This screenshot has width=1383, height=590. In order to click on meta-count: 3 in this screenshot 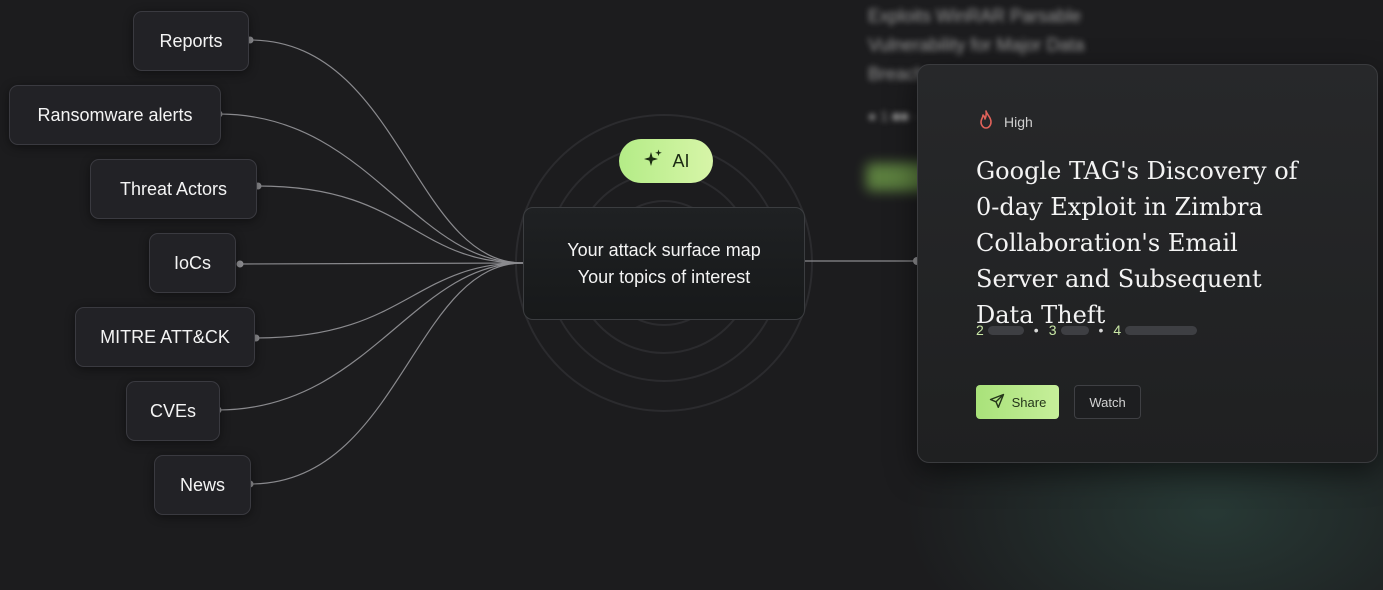, I will do `click(1052, 330)`.